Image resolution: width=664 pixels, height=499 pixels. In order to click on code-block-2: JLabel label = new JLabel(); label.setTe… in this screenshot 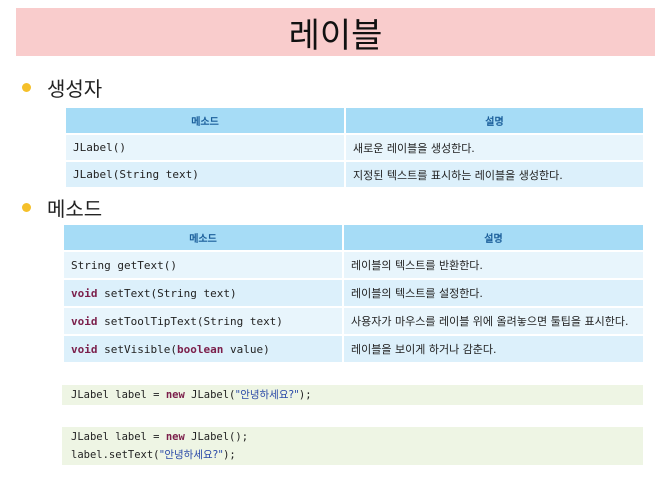, I will do `click(352, 446)`.